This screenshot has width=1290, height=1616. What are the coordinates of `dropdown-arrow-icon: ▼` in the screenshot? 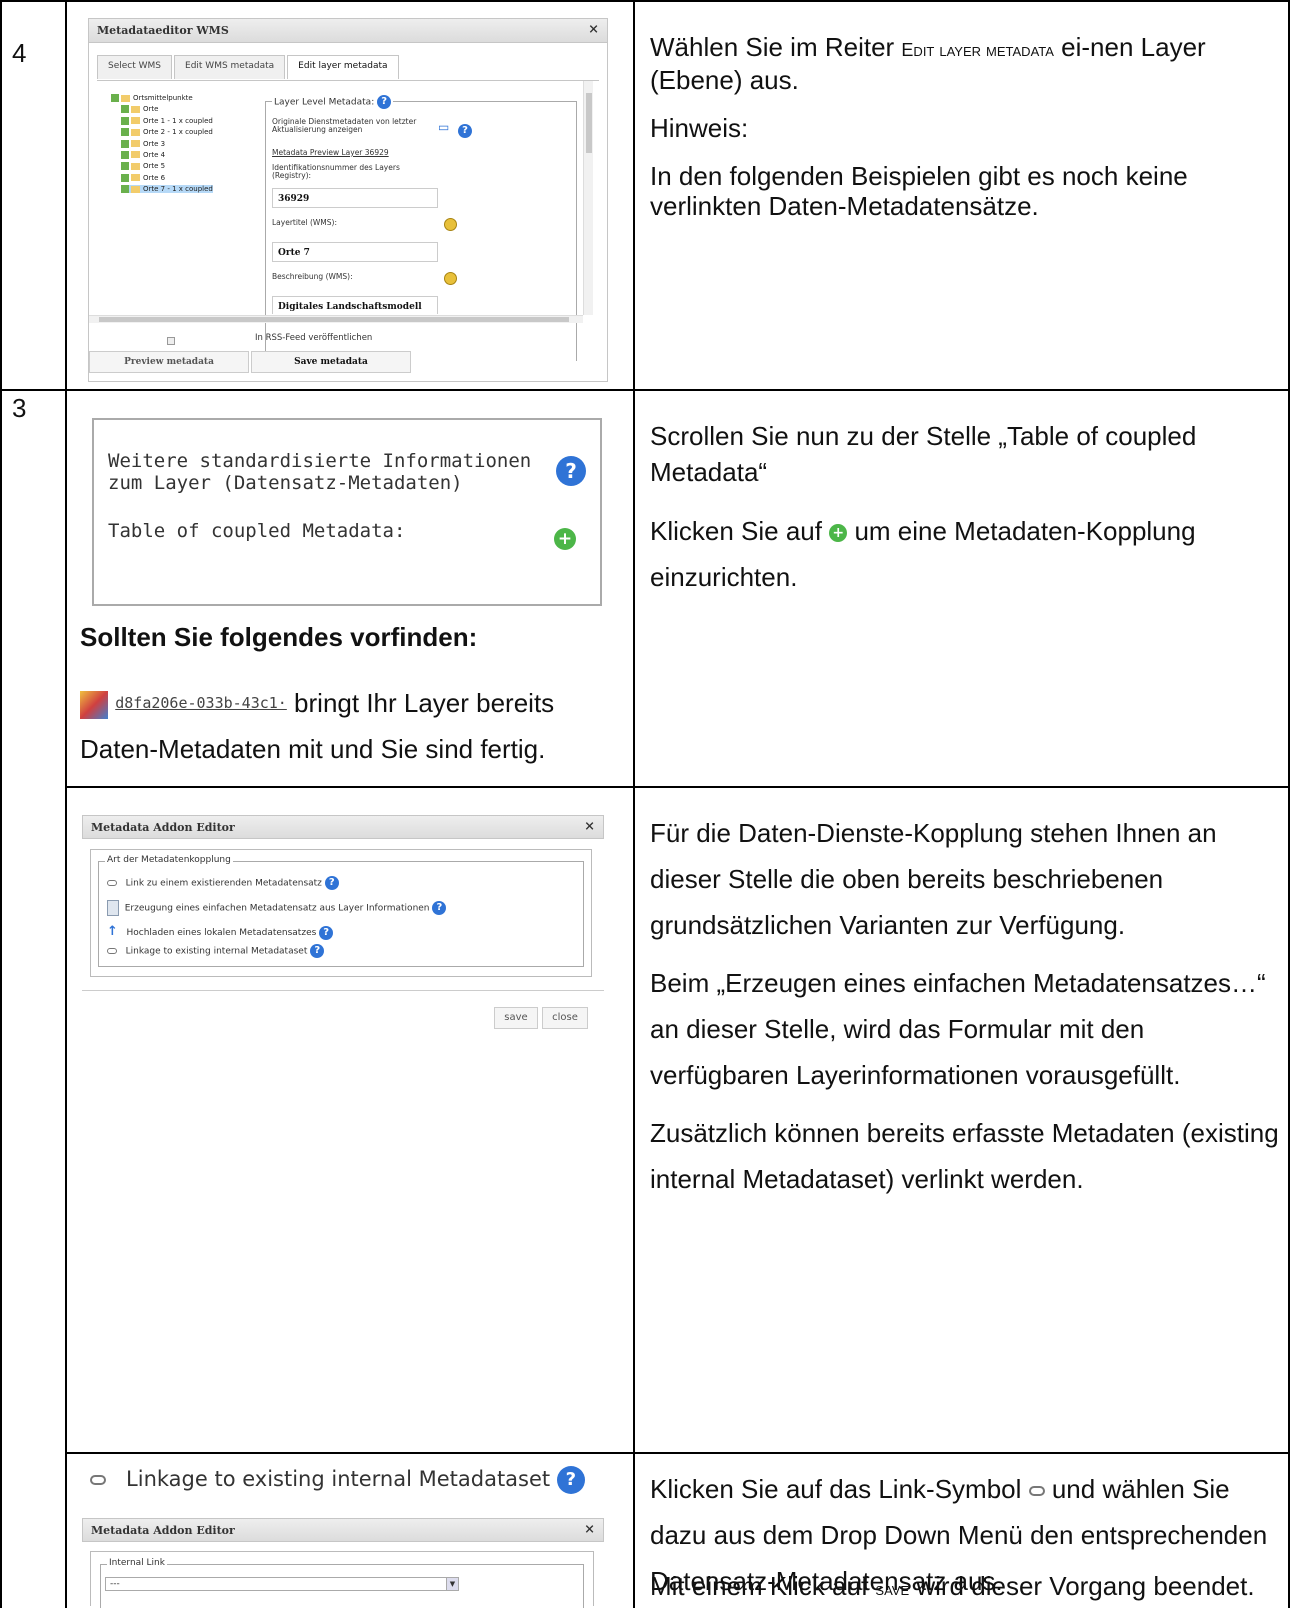 It's located at (452, 1584).